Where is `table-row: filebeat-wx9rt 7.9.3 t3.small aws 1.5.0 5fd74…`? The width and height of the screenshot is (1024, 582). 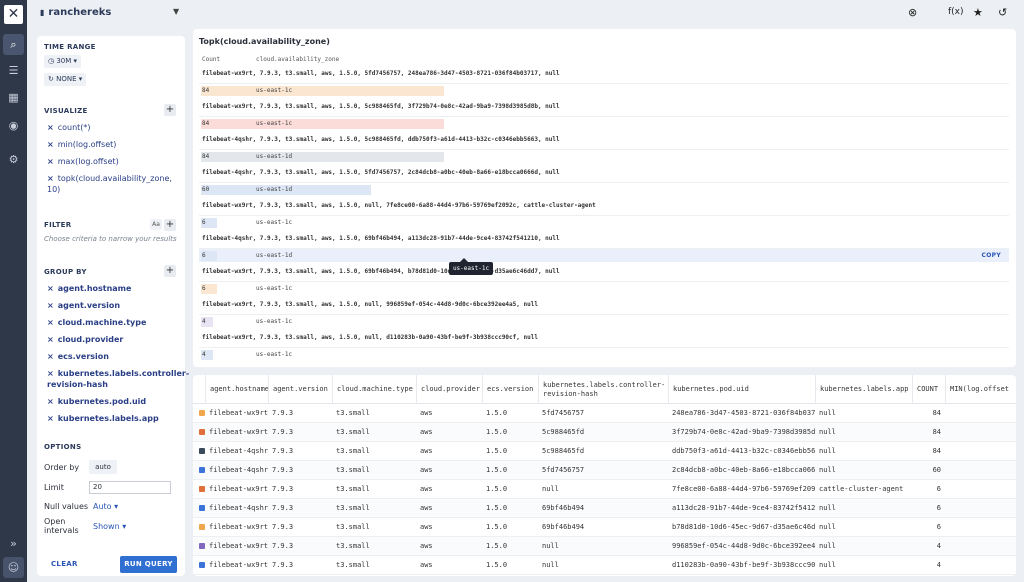 table-row: filebeat-wx9rt 7.9.3 t3.small aws 1.5.0 5fd74… is located at coordinates (604, 413).